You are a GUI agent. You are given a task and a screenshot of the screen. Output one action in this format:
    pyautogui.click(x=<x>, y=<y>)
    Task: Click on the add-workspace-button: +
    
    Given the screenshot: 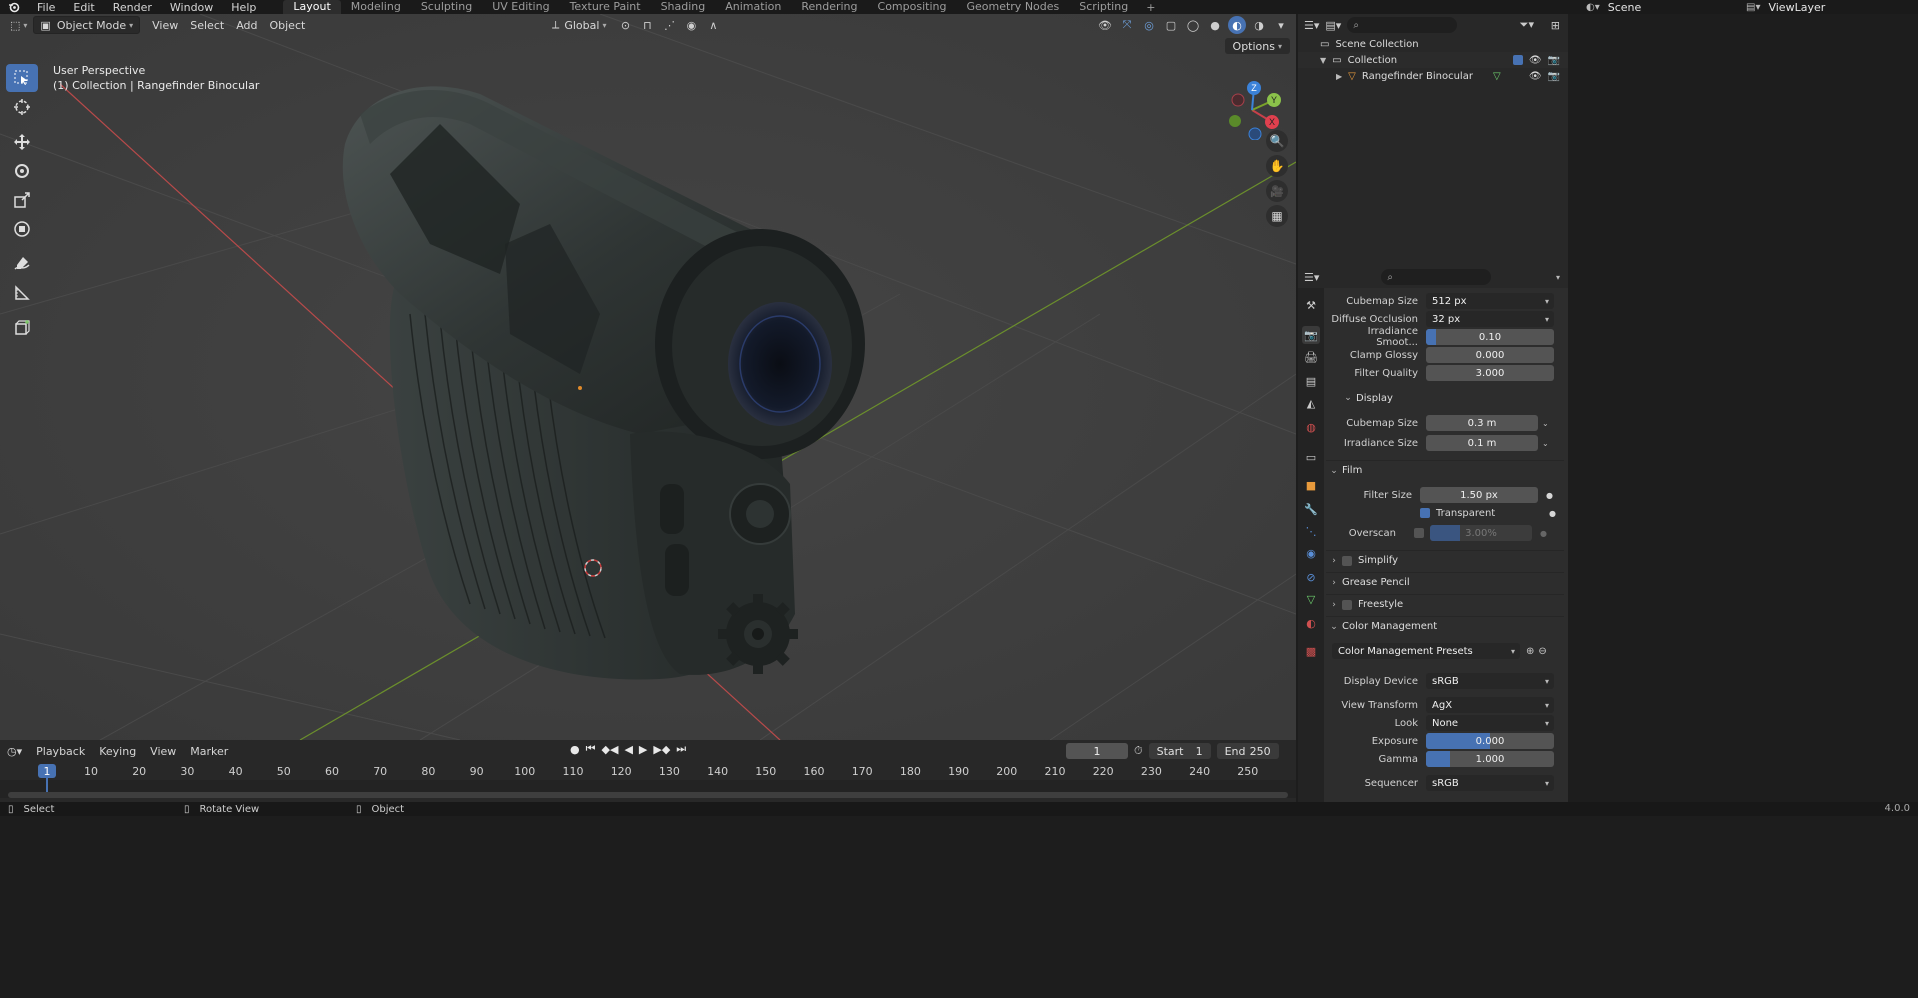 What is the action you would take?
    pyautogui.click(x=1150, y=7)
    